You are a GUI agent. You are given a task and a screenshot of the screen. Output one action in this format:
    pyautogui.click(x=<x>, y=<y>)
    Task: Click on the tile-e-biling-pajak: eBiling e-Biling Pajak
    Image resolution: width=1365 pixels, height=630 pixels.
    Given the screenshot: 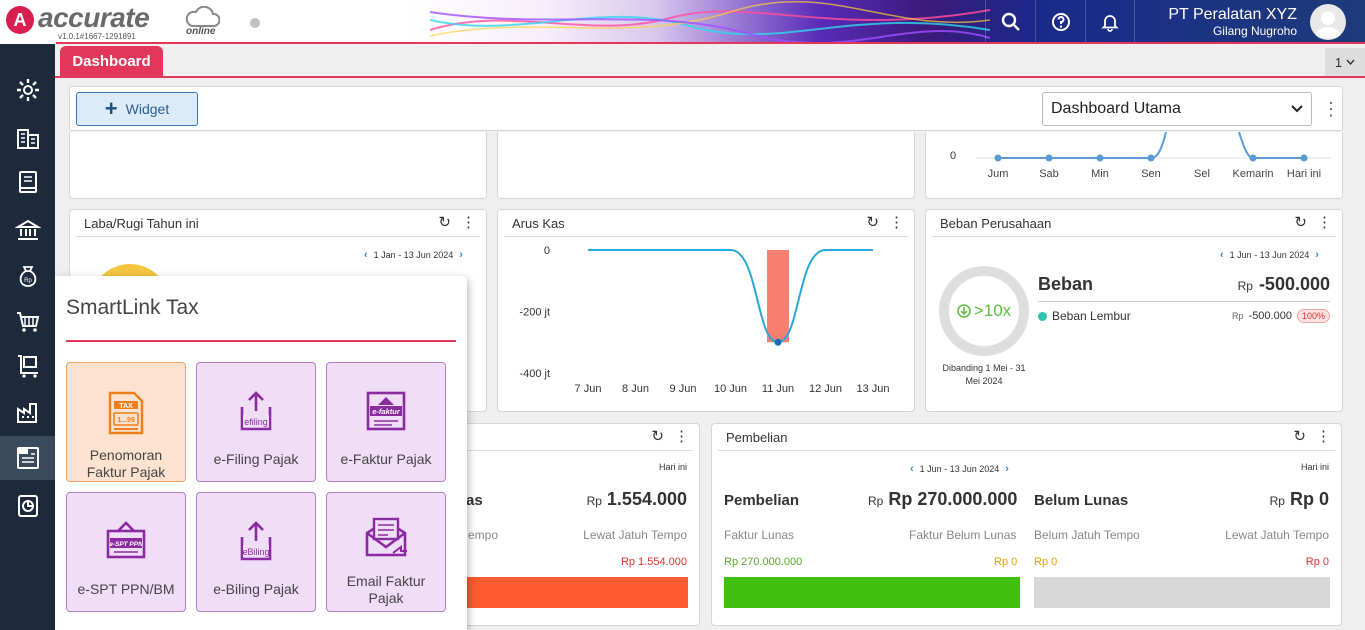 What is the action you would take?
    pyautogui.click(x=256, y=552)
    